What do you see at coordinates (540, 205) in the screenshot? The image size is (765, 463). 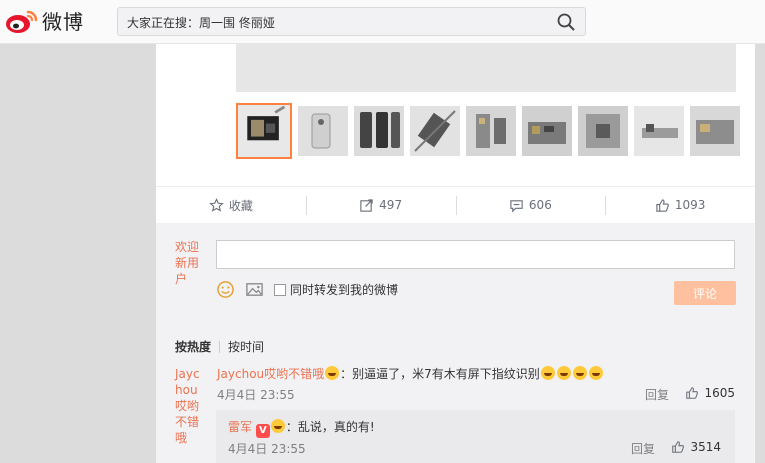 I see `comment-count: 606` at bounding box center [540, 205].